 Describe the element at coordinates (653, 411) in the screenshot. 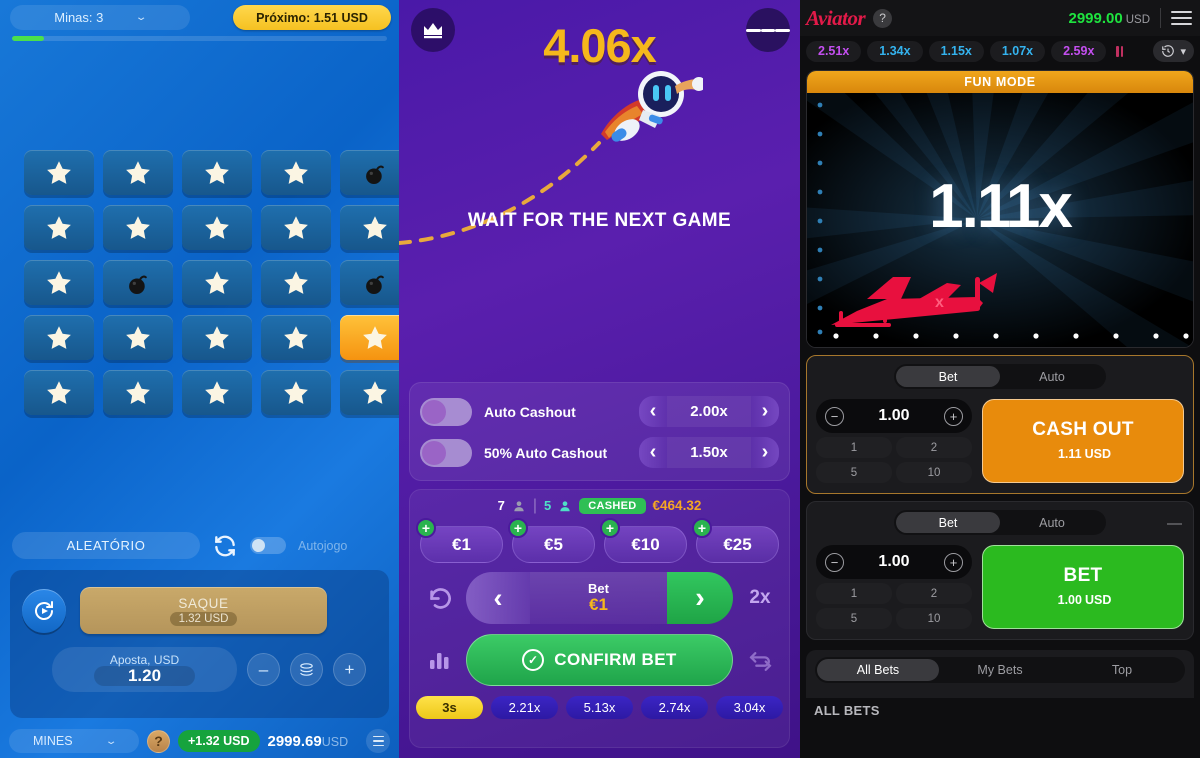

I see `auto-cashout-decrease: ‹` at that location.